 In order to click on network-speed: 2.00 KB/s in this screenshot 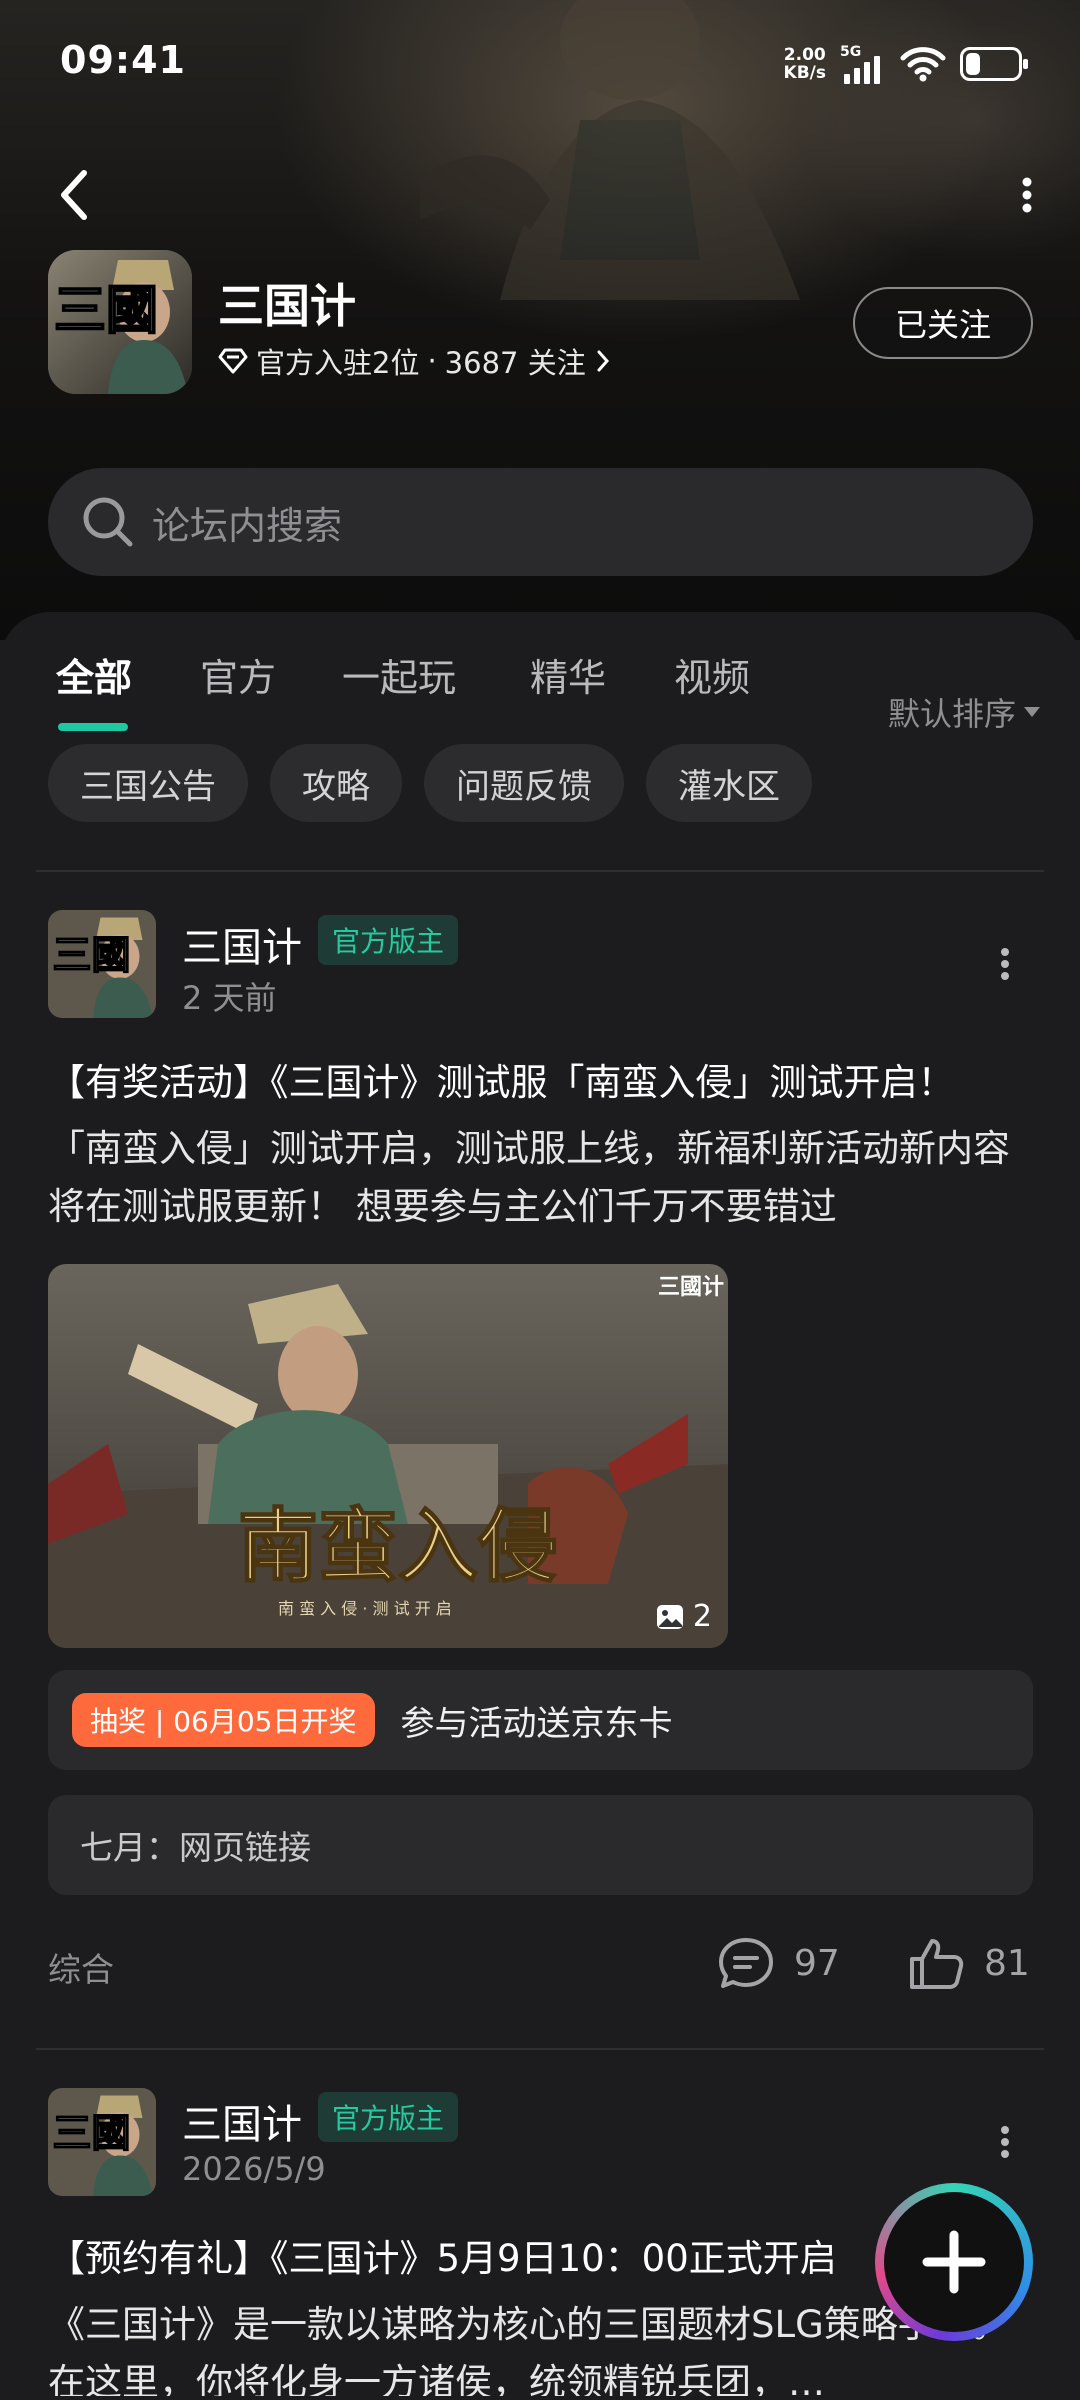, I will do `click(804, 64)`.